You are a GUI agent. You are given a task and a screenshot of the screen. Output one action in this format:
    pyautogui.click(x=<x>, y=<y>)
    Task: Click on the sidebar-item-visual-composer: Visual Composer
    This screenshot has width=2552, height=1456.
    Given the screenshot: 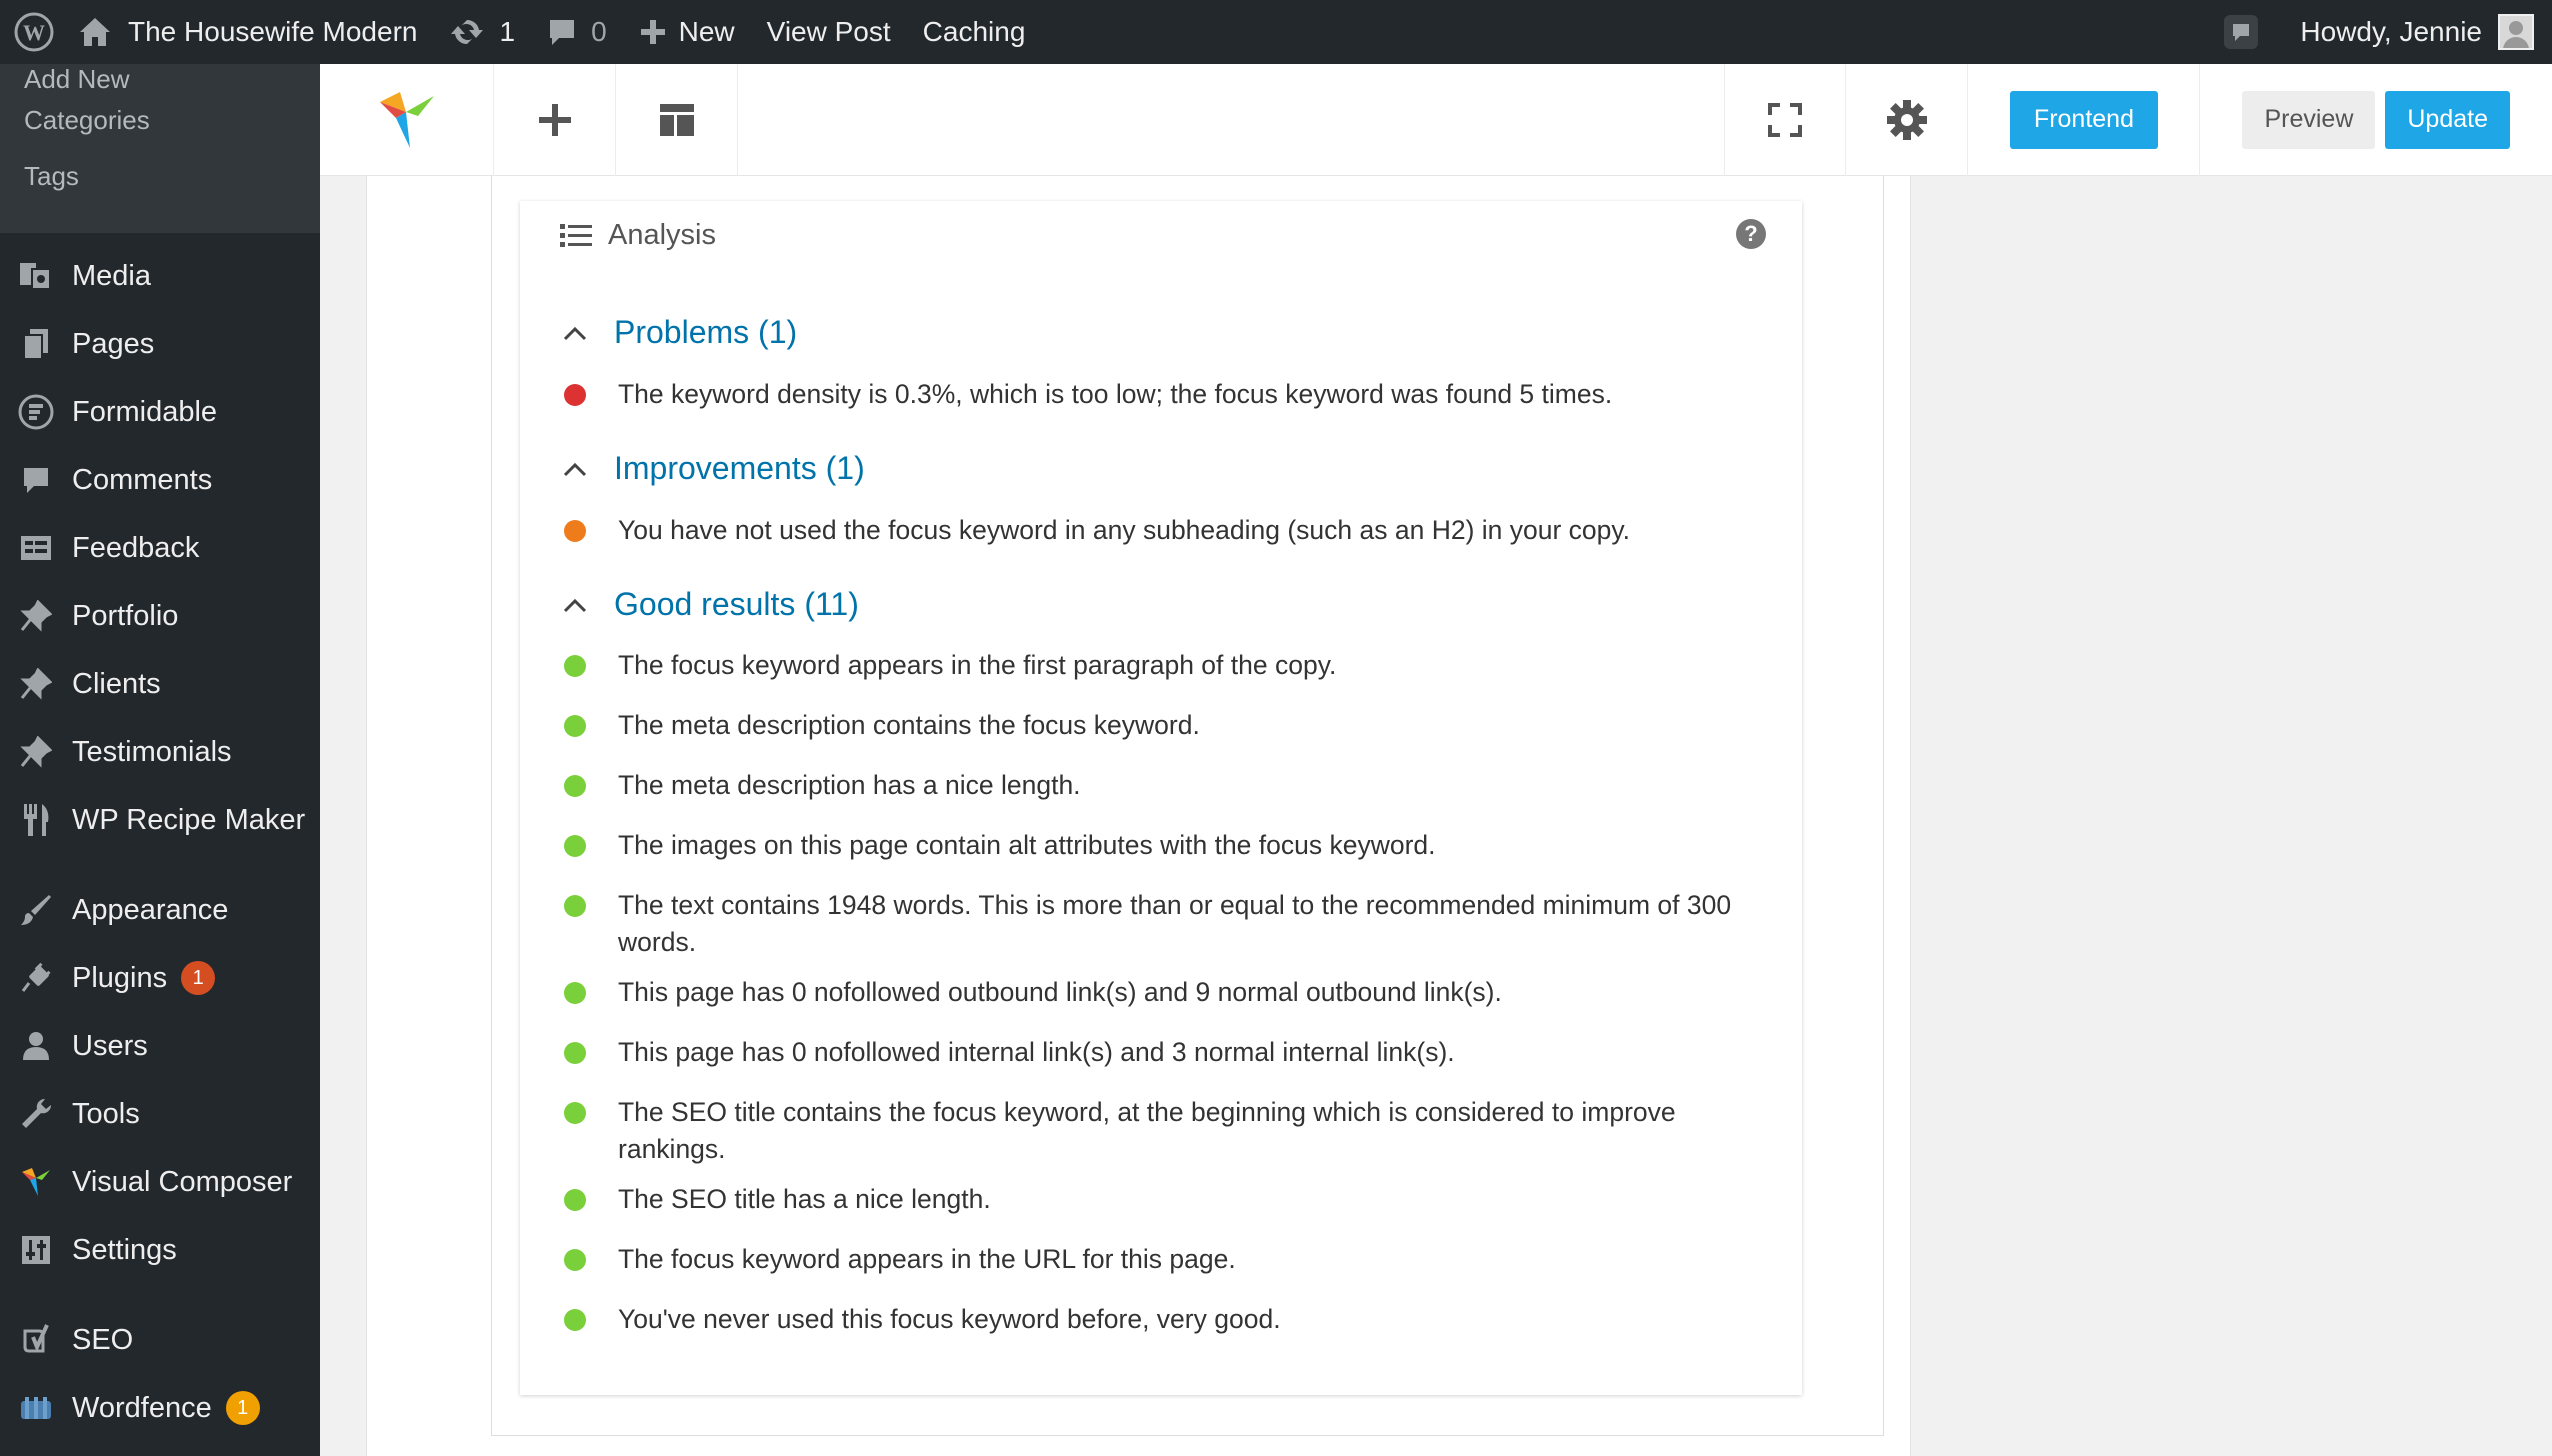 What is the action you would take?
    pyautogui.click(x=160, y=1182)
    